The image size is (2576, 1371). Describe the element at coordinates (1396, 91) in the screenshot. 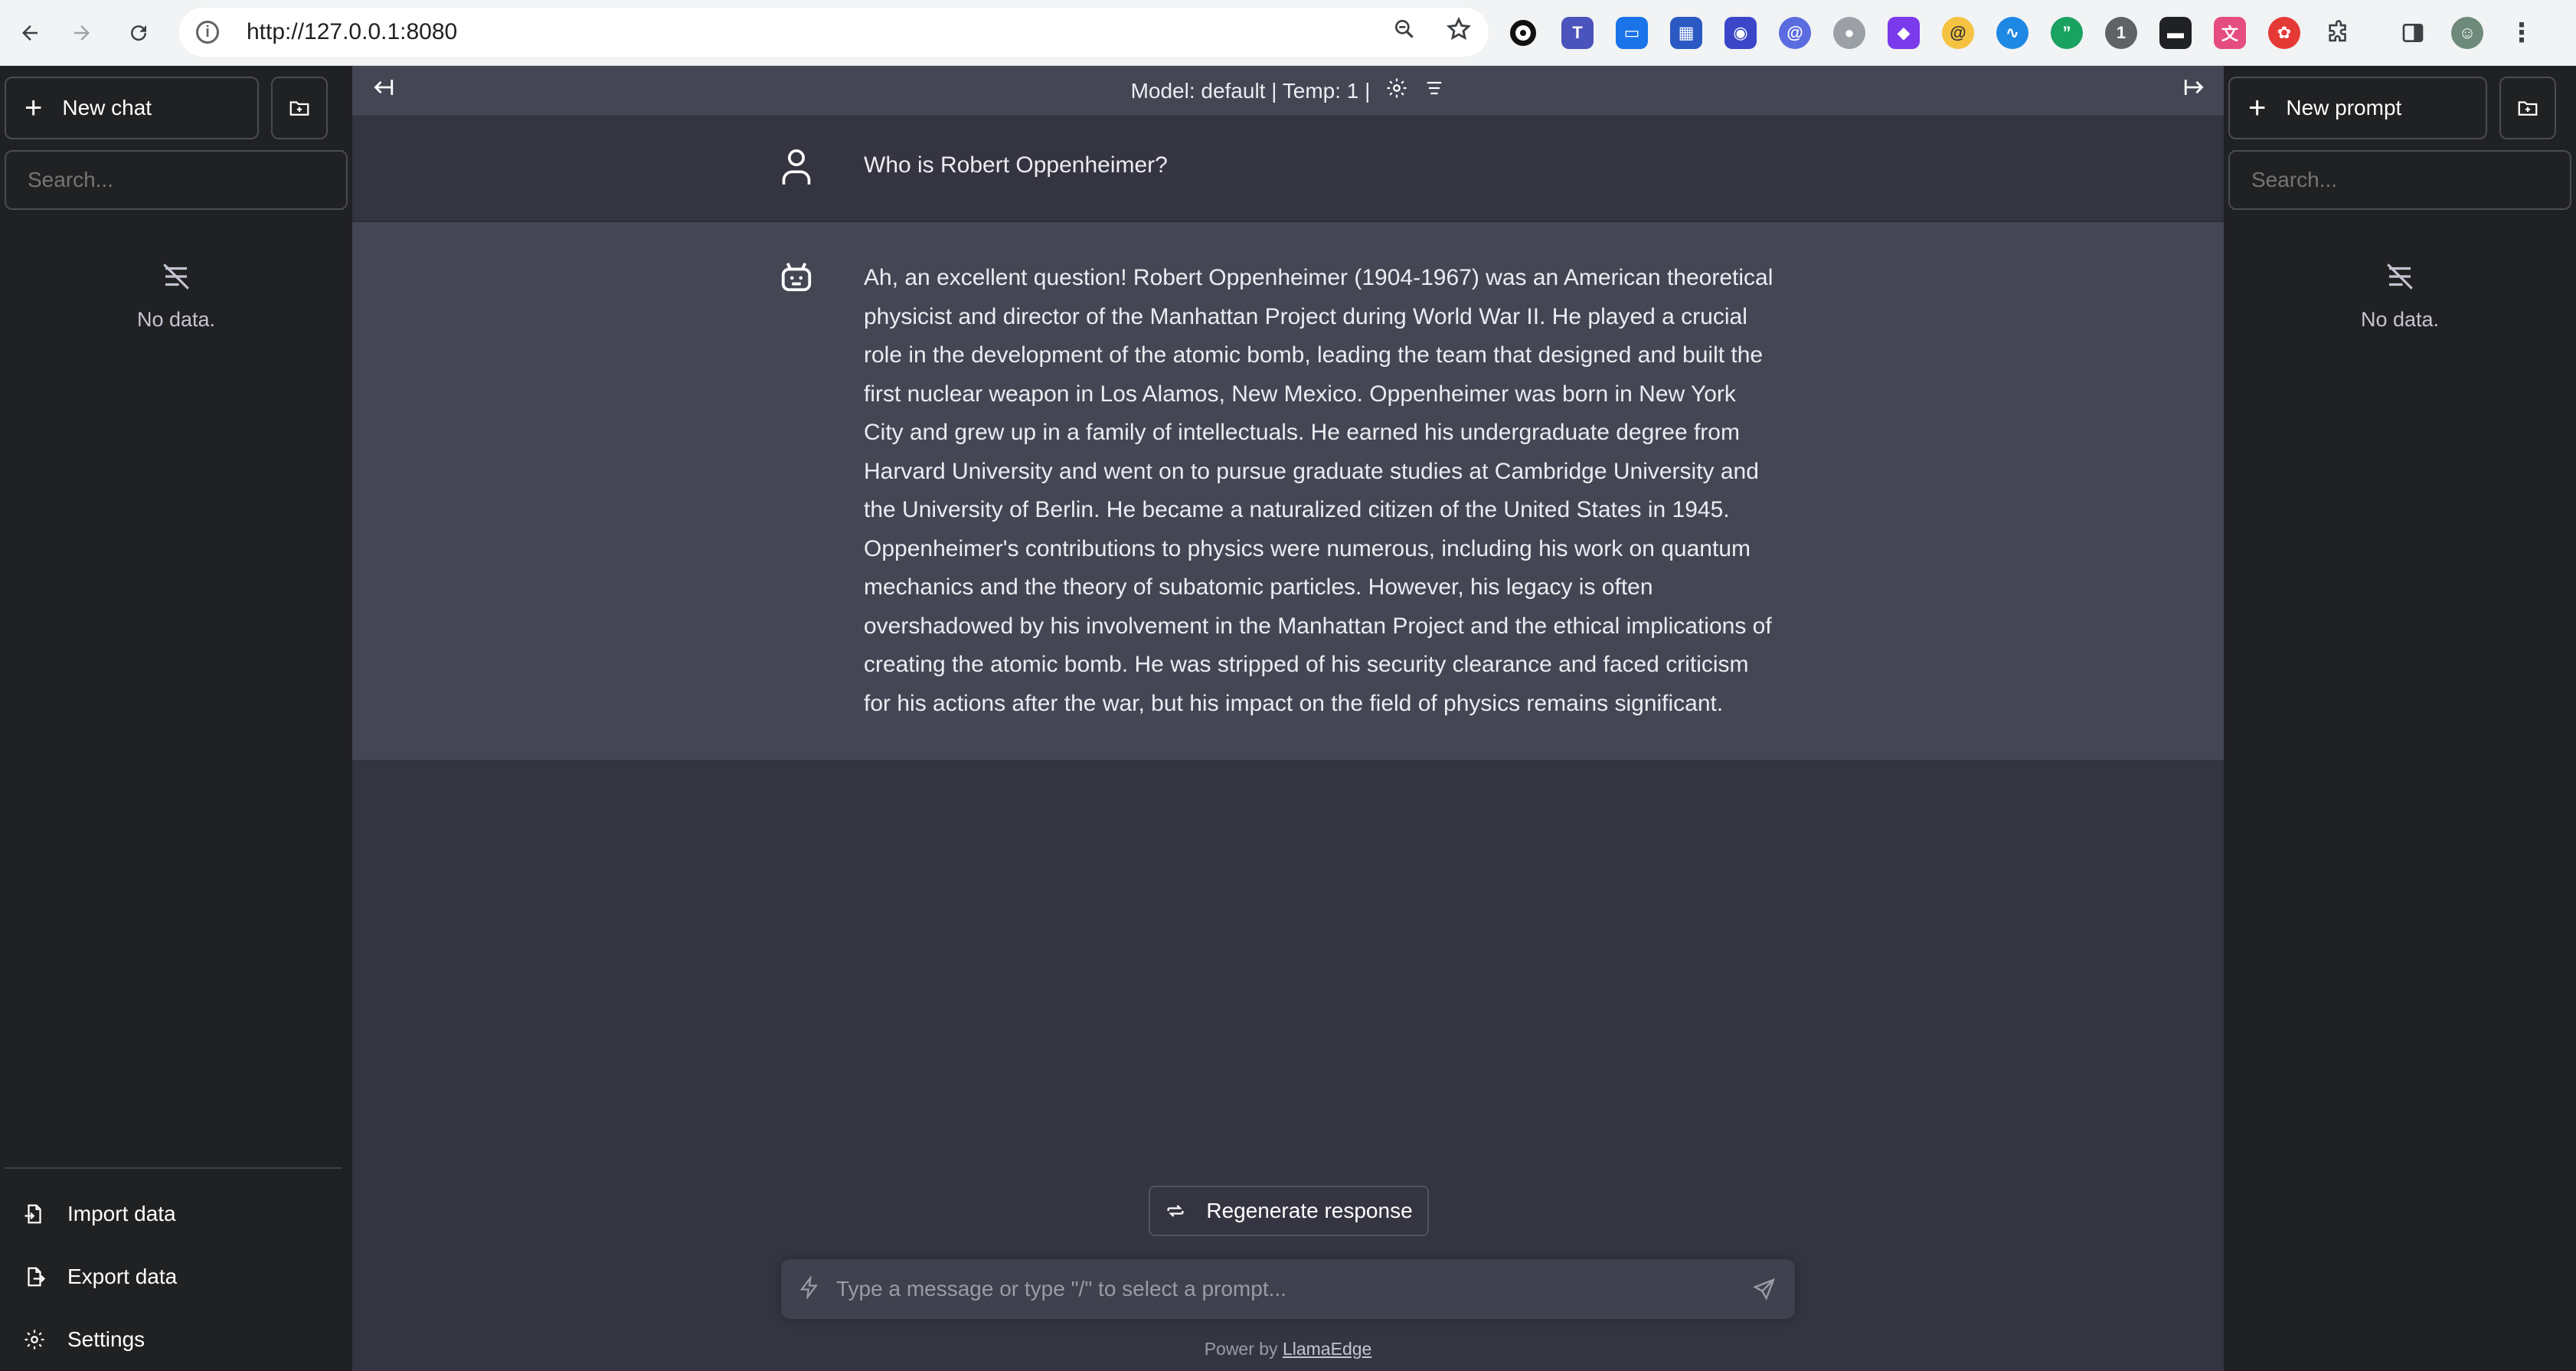

I see `model-settings-icon` at that location.